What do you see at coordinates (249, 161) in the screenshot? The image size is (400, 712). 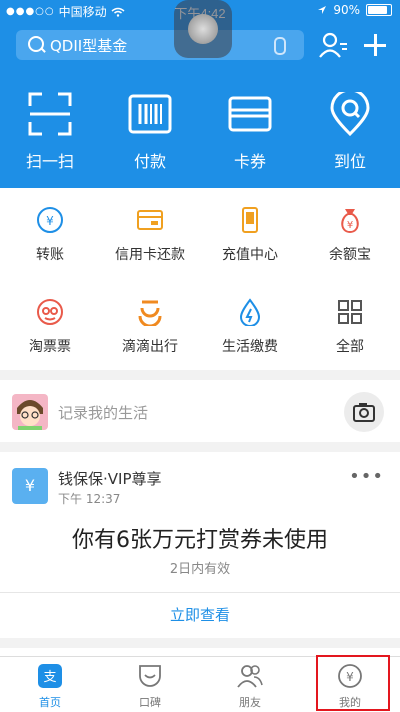 I see `cards-label: 卡券` at bounding box center [249, 161].